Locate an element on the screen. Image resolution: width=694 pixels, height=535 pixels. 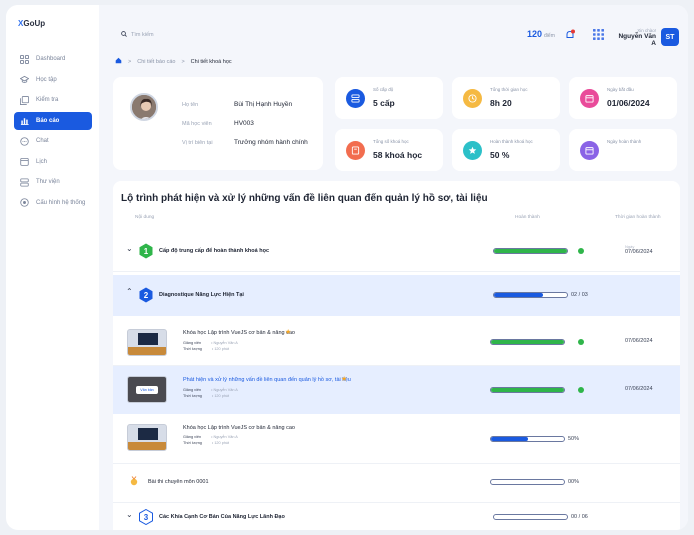
sidebar-item-label: Dashboard is located at coordinates (51, 59).